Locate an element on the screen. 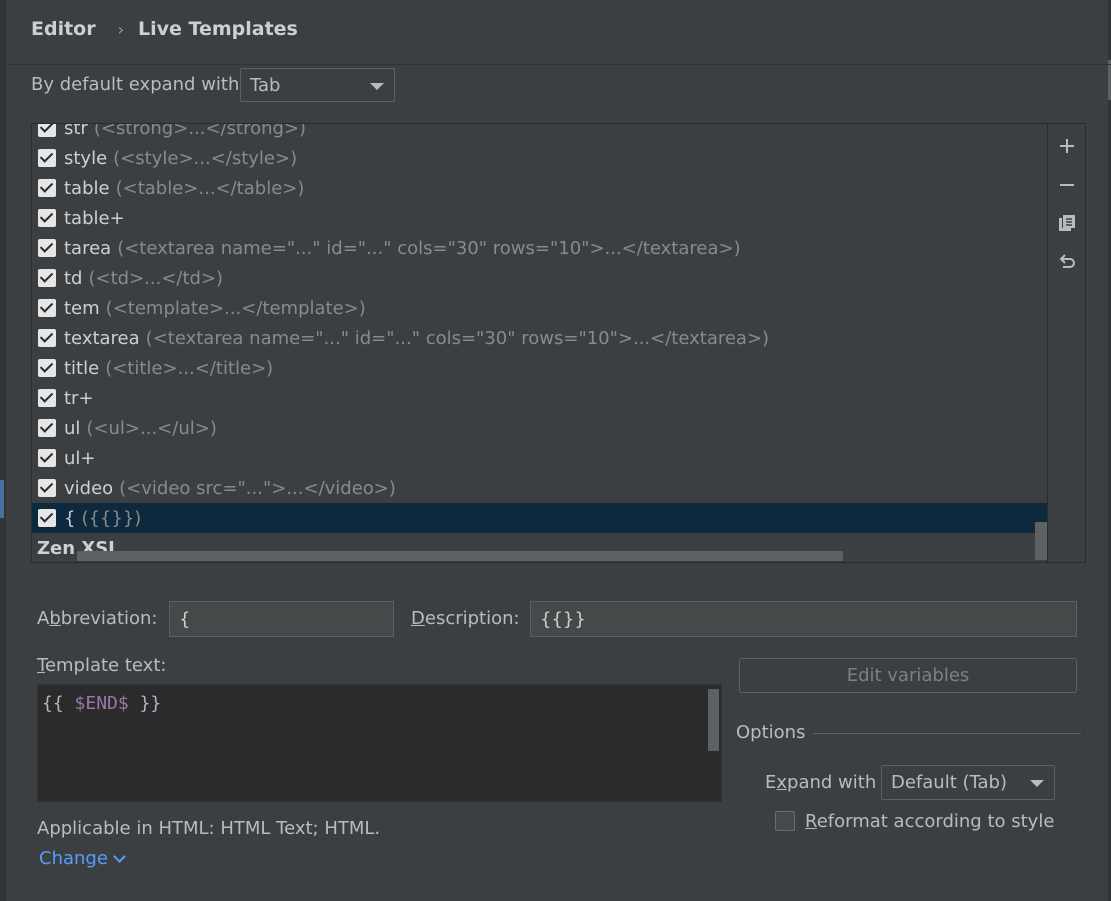  add-button is located at coordinates (1067, 146).